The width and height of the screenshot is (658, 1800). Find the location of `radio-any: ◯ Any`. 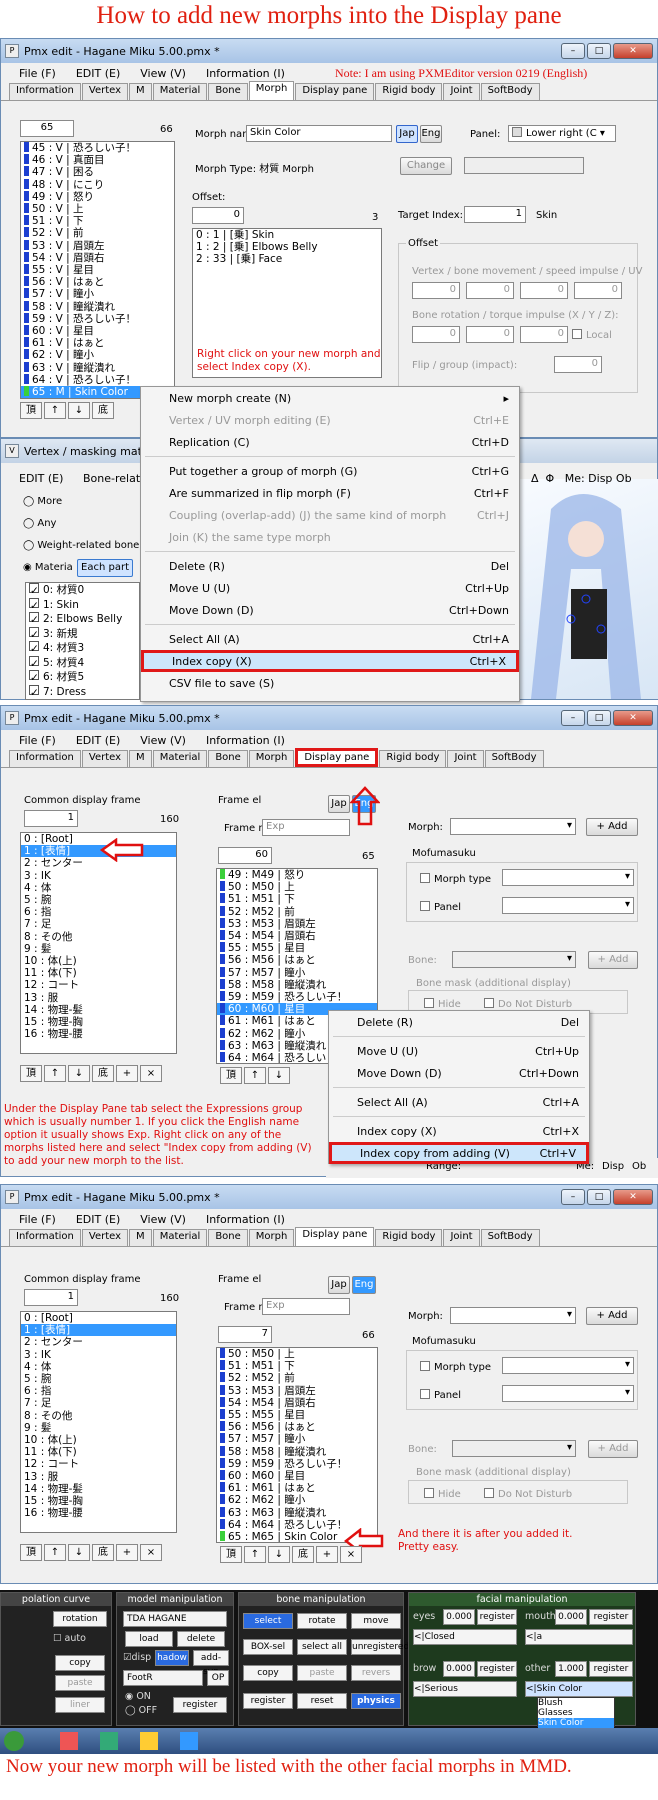

radio-any: ◯ Any is located at coordinates (39, 523).